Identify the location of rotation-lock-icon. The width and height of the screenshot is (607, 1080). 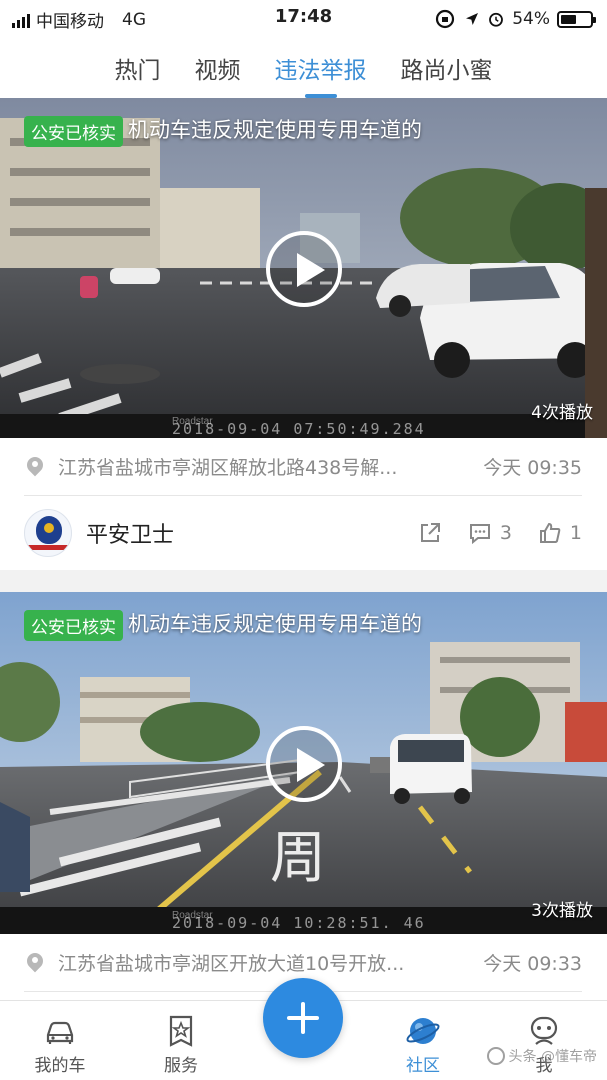
(445, 19).